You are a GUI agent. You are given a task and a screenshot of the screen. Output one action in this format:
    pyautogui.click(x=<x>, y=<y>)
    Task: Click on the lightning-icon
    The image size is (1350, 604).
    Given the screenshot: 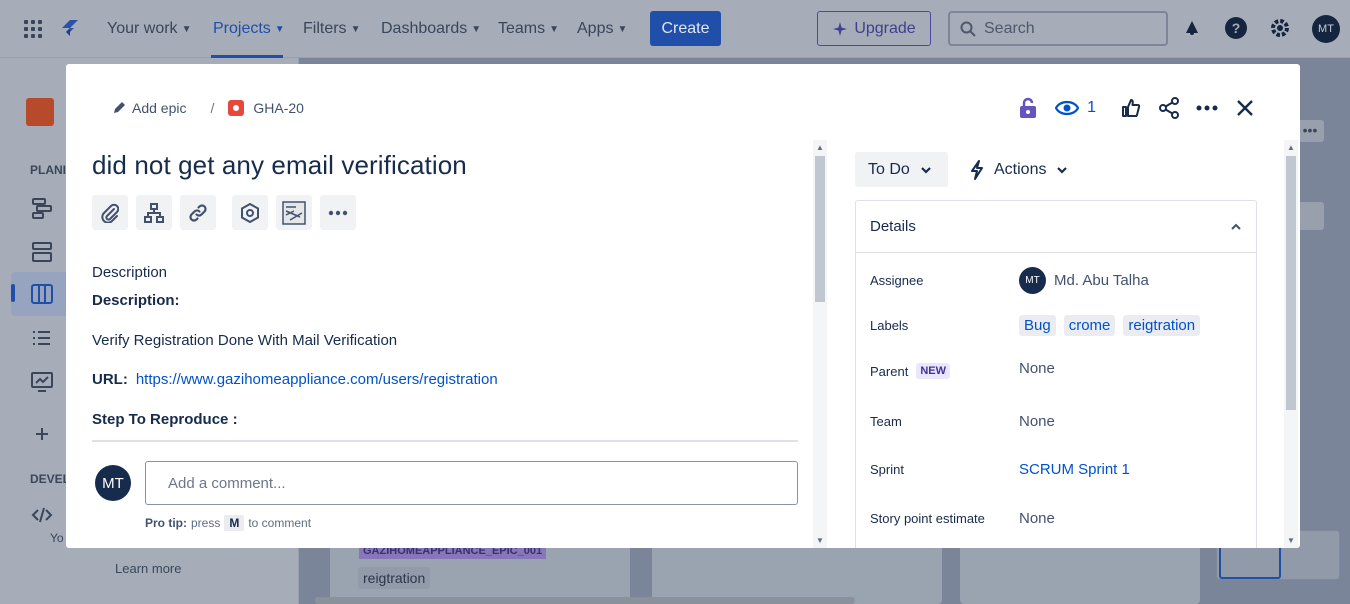 What is the action you would take?
    pyautogui.click(x=977, y=169)
    